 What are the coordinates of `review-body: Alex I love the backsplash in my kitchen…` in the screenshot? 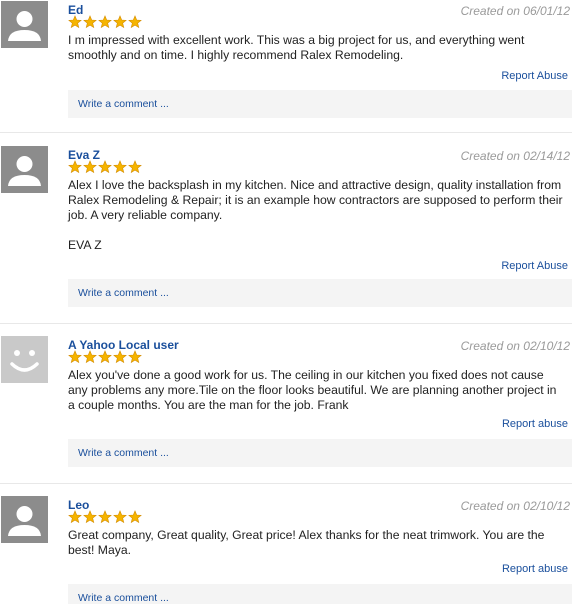 It's located at (315, 200).